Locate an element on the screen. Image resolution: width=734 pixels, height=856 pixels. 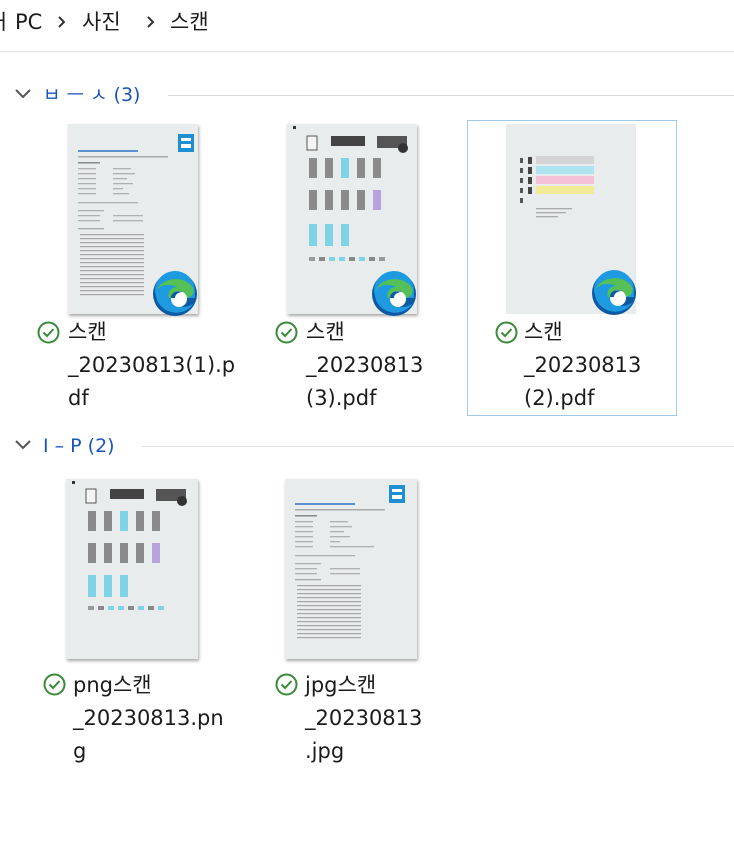
file-item: png스캔 _20230813.pn g is located at coordinates (125, 623).